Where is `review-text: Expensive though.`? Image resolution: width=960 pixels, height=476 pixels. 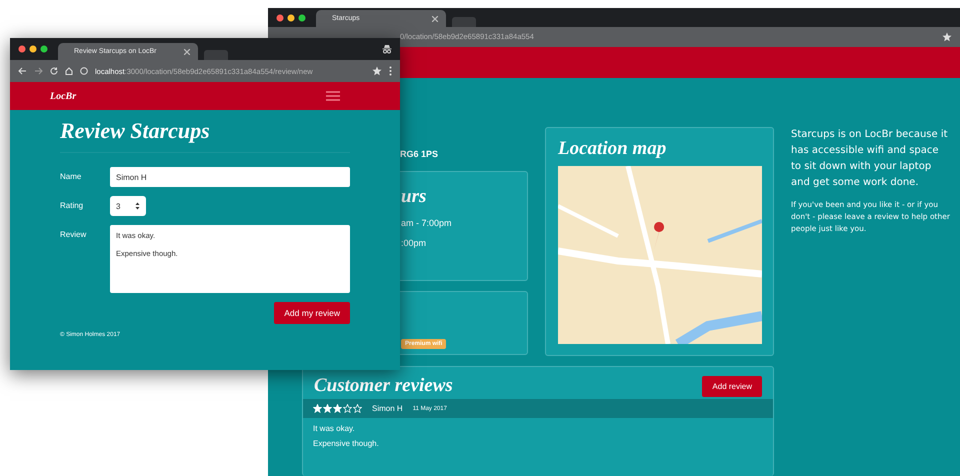 review-text: Expensive though. is located at coordinates (346, 443).